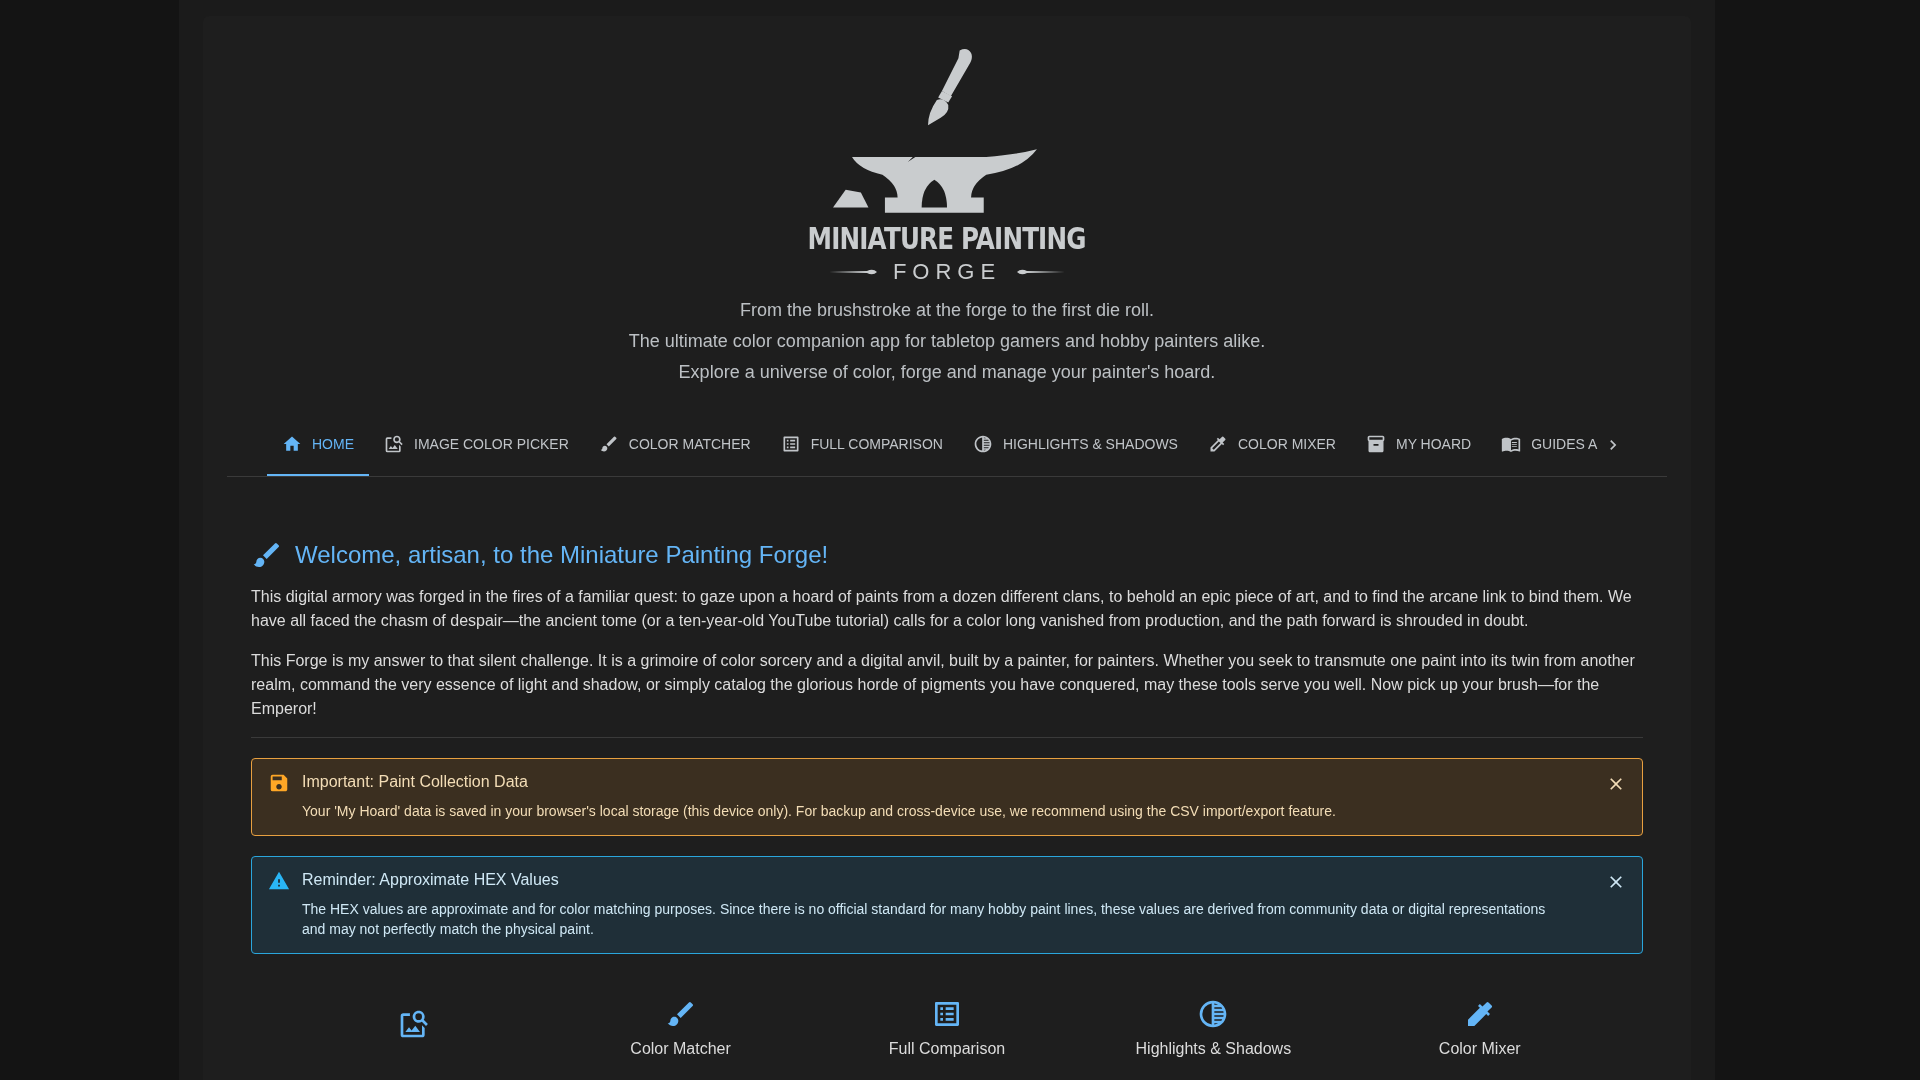 This screenshot has height=1080, width=1920. What do you see at coordinates (947, 341) in the screenshot?
I see `tagline: The ultimate color companion app for tabletop gamers and hobby painters alike.` at bounding box center [947, 341].